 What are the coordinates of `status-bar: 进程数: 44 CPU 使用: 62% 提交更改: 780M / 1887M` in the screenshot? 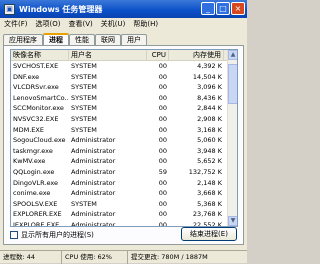 It's located at (123, 257).